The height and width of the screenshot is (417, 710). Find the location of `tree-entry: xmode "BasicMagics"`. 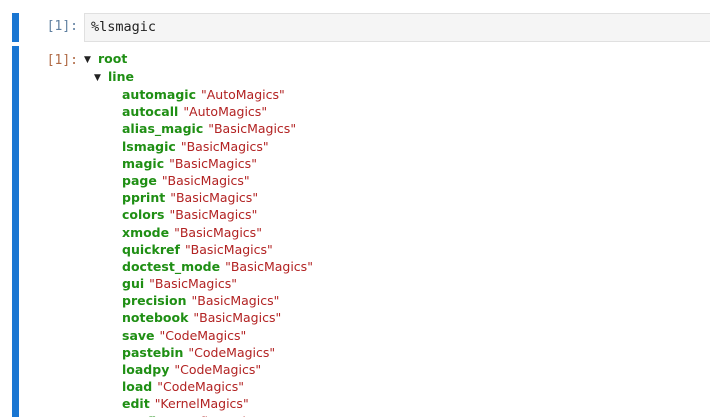

tree-entry: xmode "BasicMagics" is located at coordinates (217, 232).